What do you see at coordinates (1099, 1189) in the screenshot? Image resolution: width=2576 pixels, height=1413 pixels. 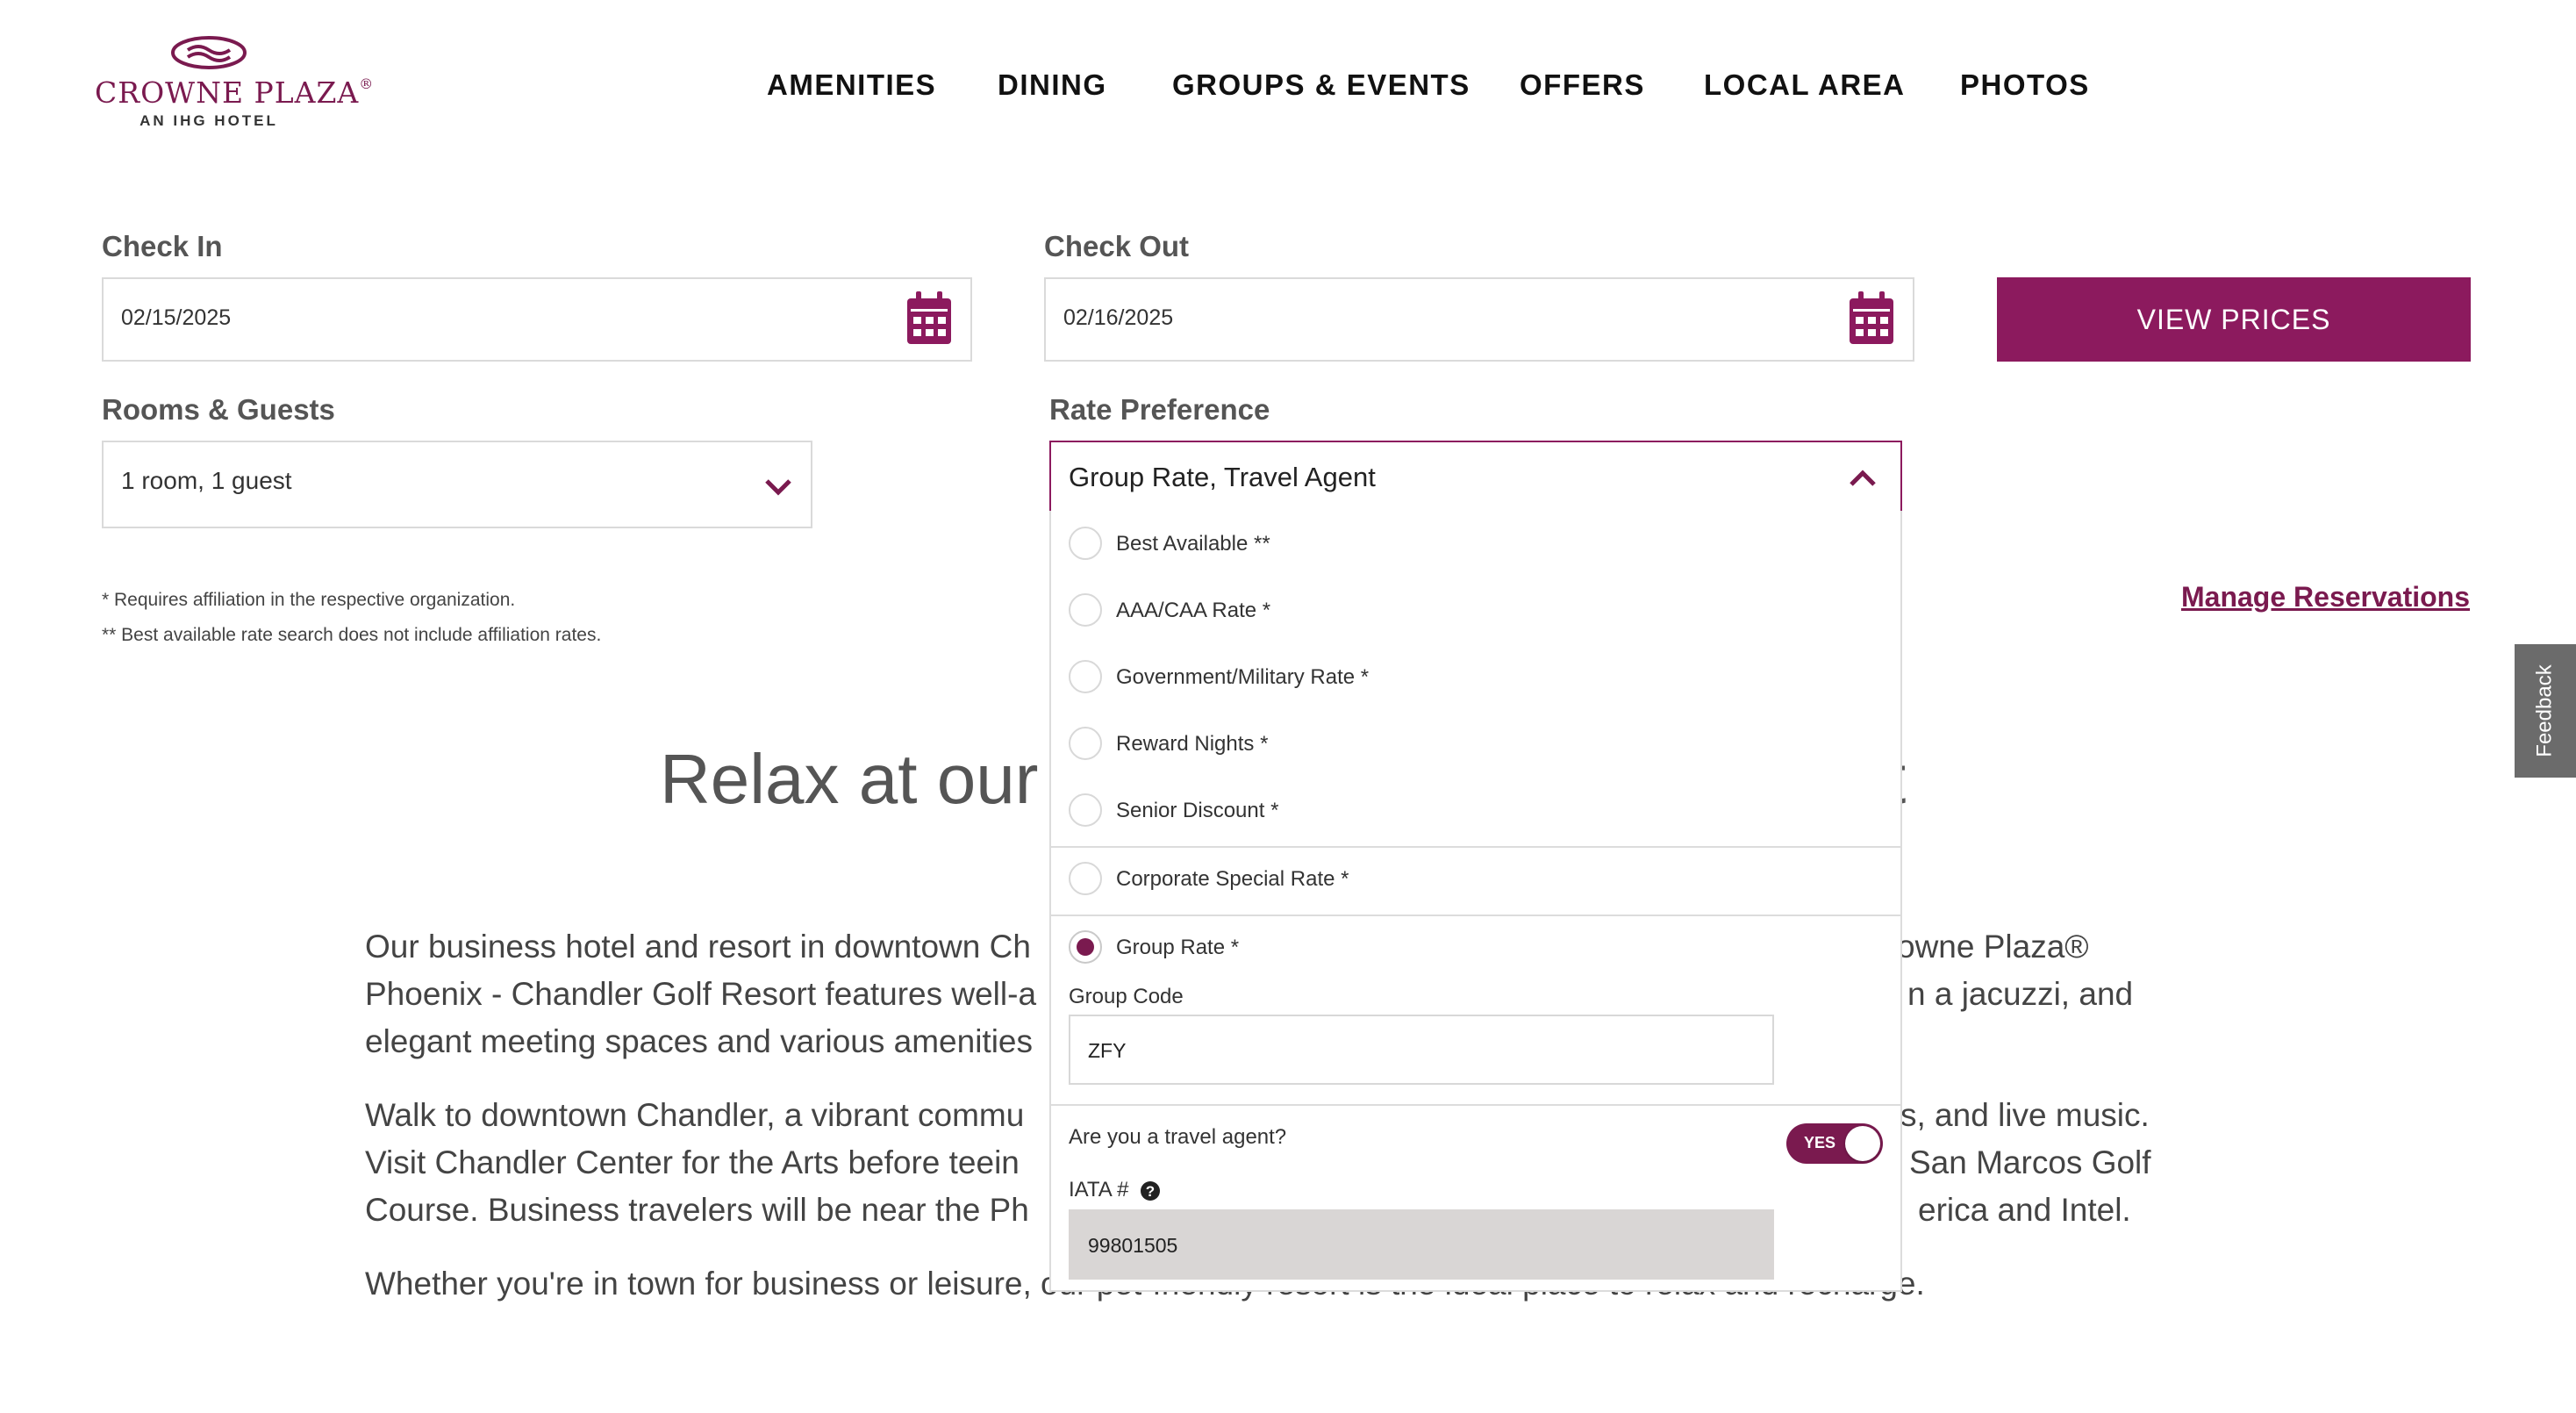 I see `iata-label-text: IATA #` at bounding box center [1099, 1189].